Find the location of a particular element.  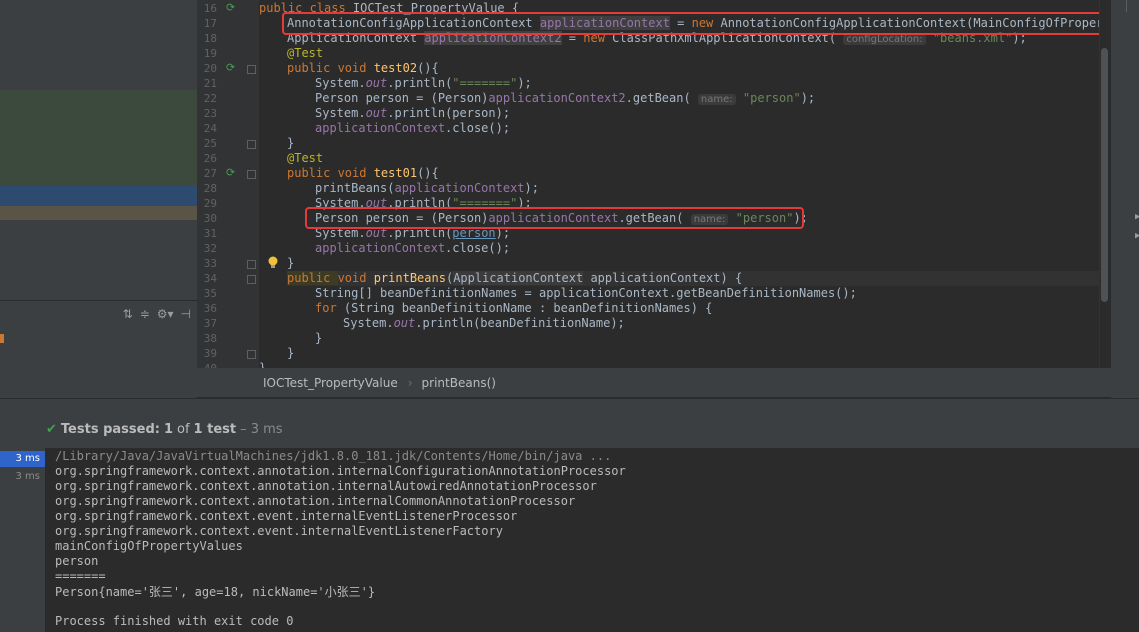

breadcrumb-method: printBeans() is located at coordinates (459, 383).